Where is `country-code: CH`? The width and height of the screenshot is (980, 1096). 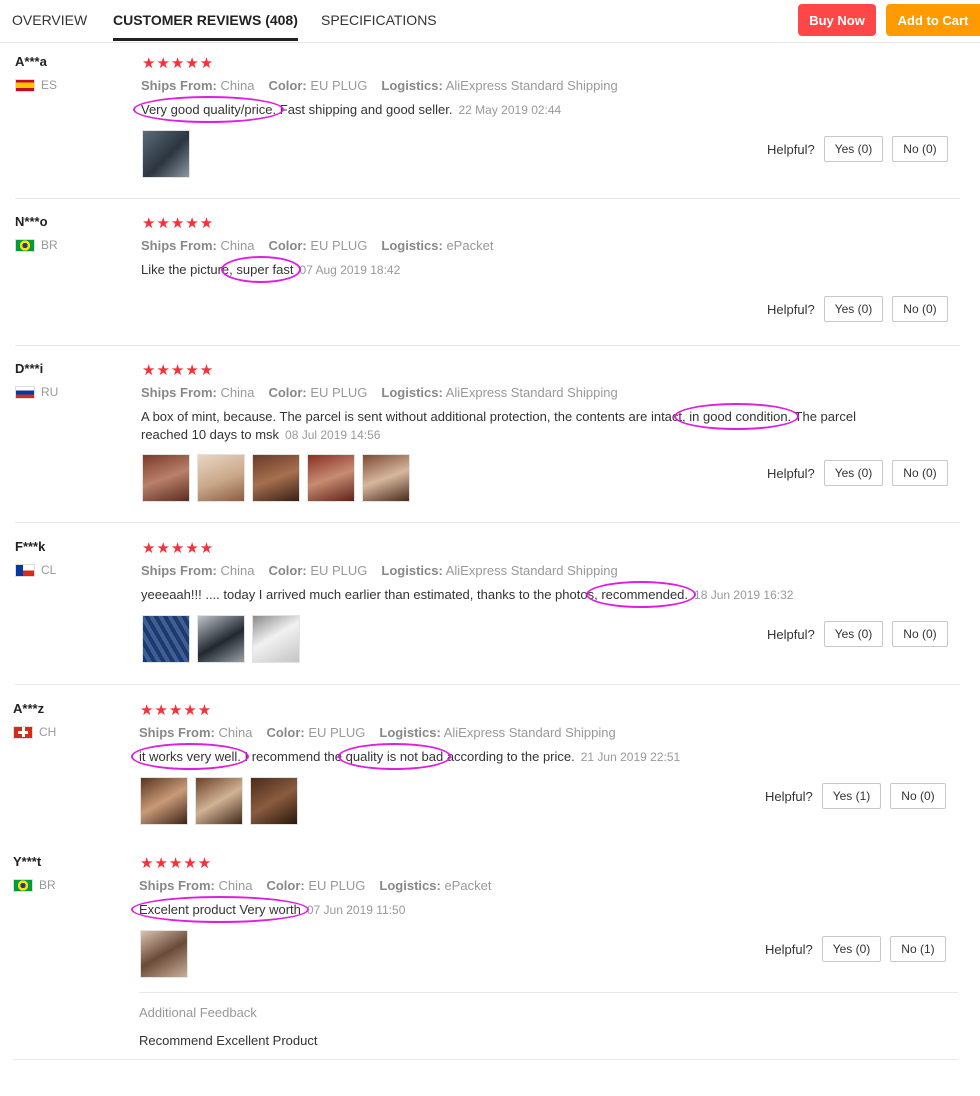 country-code: CH is located at coordinates (48, 732).